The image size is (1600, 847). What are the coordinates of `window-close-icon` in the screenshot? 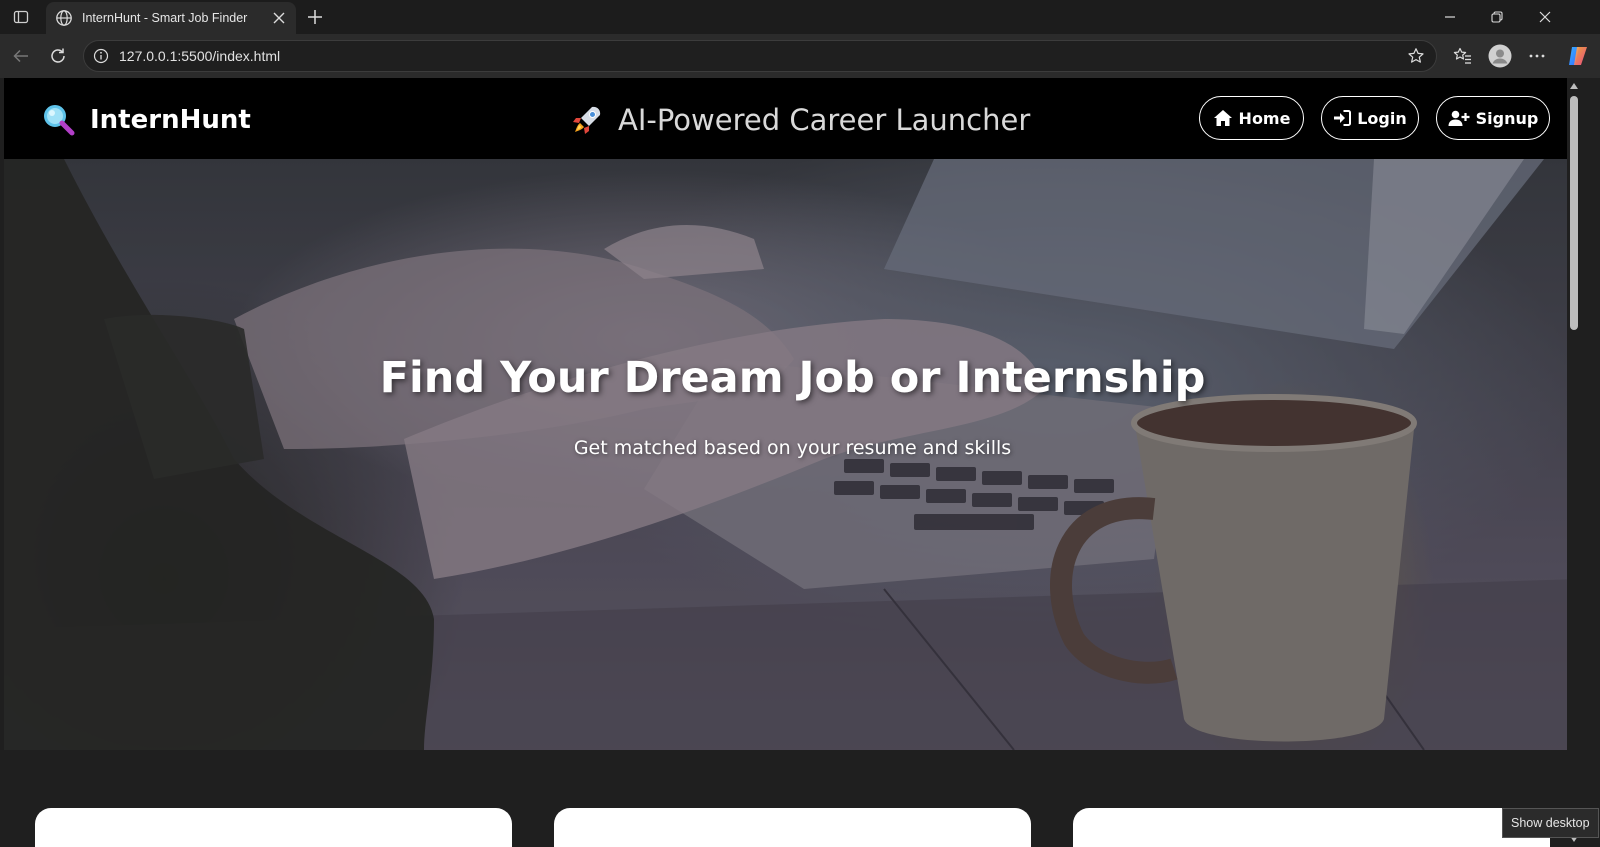 It's located at (1545, 17).